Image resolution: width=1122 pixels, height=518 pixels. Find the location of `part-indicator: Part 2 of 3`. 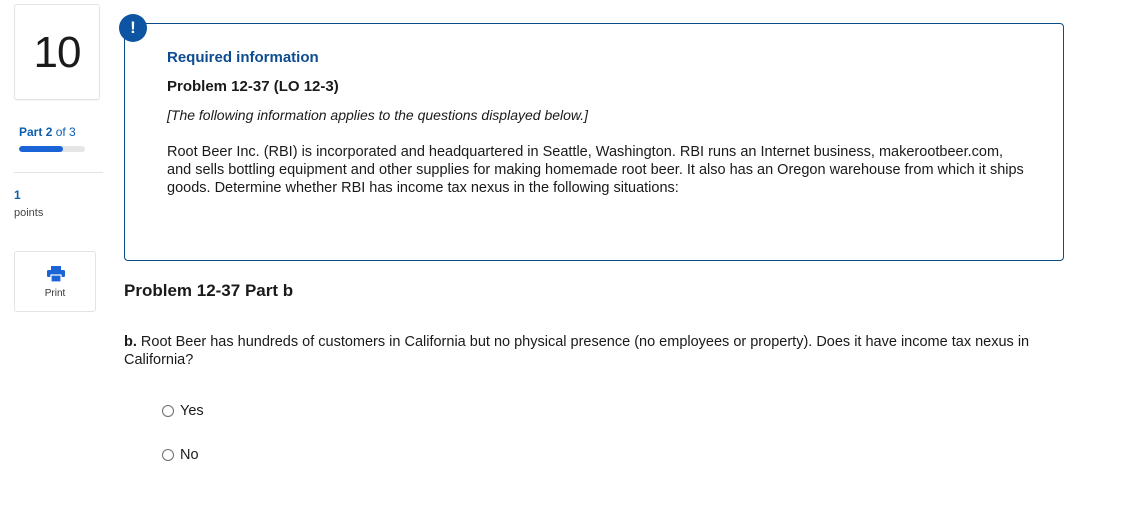

part-indicator: Part 2 of 3 is located at coordinates (47, 132).